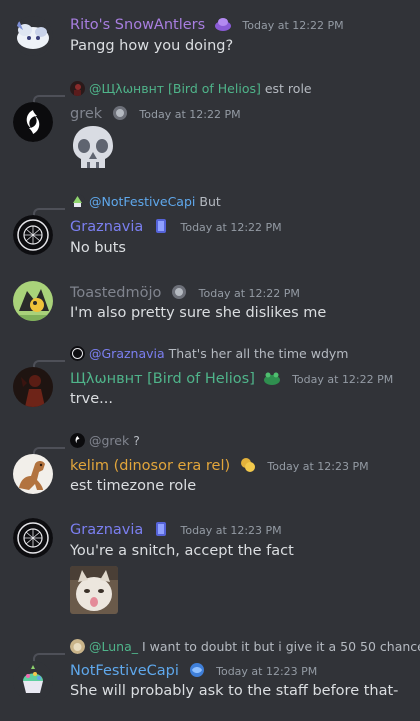 This screenshot has width=420, height=721. Describe the element at coordinates (176, 226) in the screenshot. I see `author-name: Graznavia Today at 12:22 PM` at that location.